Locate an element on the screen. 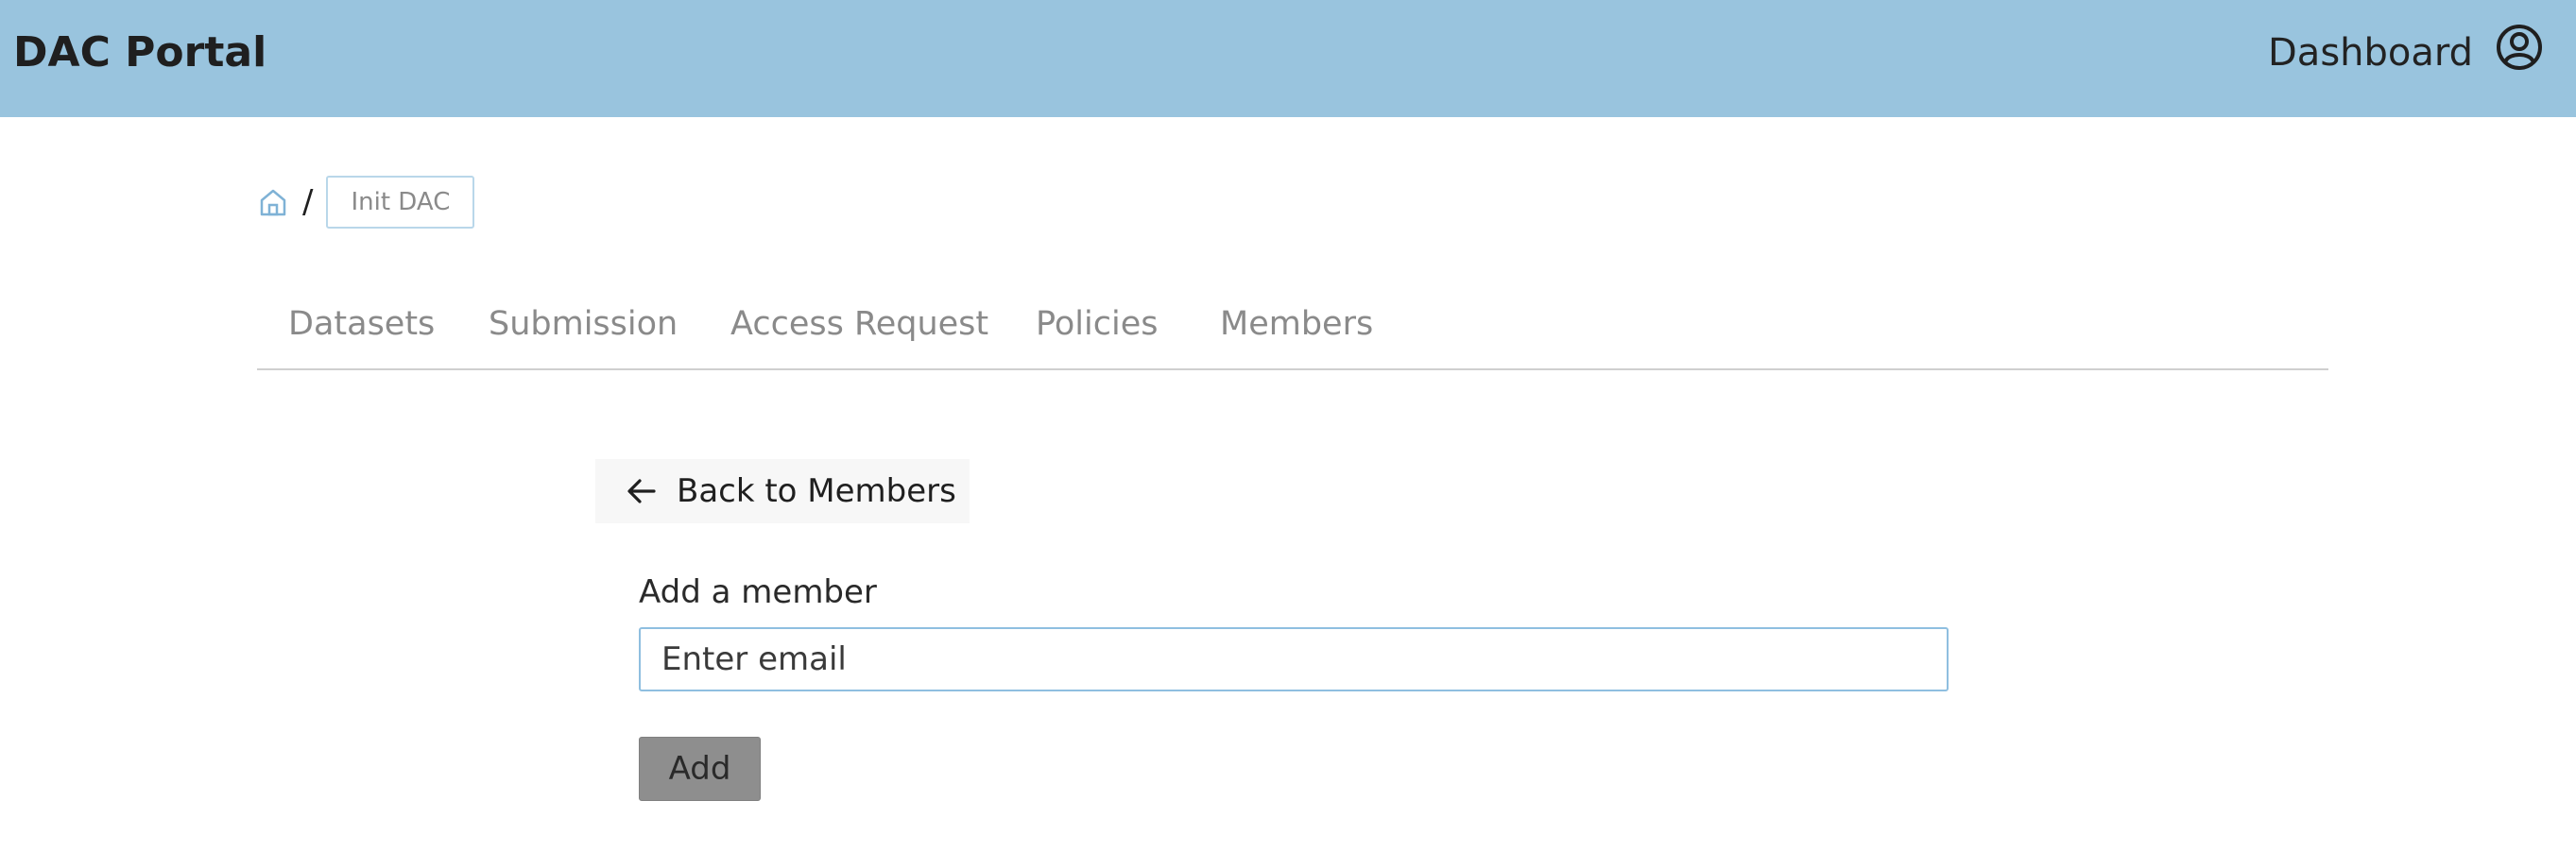  tab-policies: Policies is located at coordinates (1097, 324).